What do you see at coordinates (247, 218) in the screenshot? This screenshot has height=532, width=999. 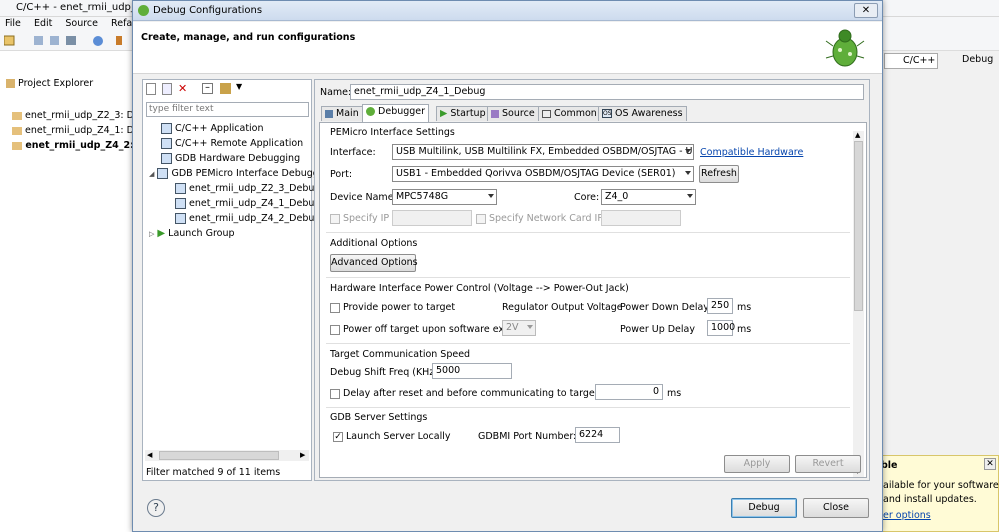 I see `tree-item-config: enet_rmii_udp_Z4_2_Debug` at bounding box center [247, 218].